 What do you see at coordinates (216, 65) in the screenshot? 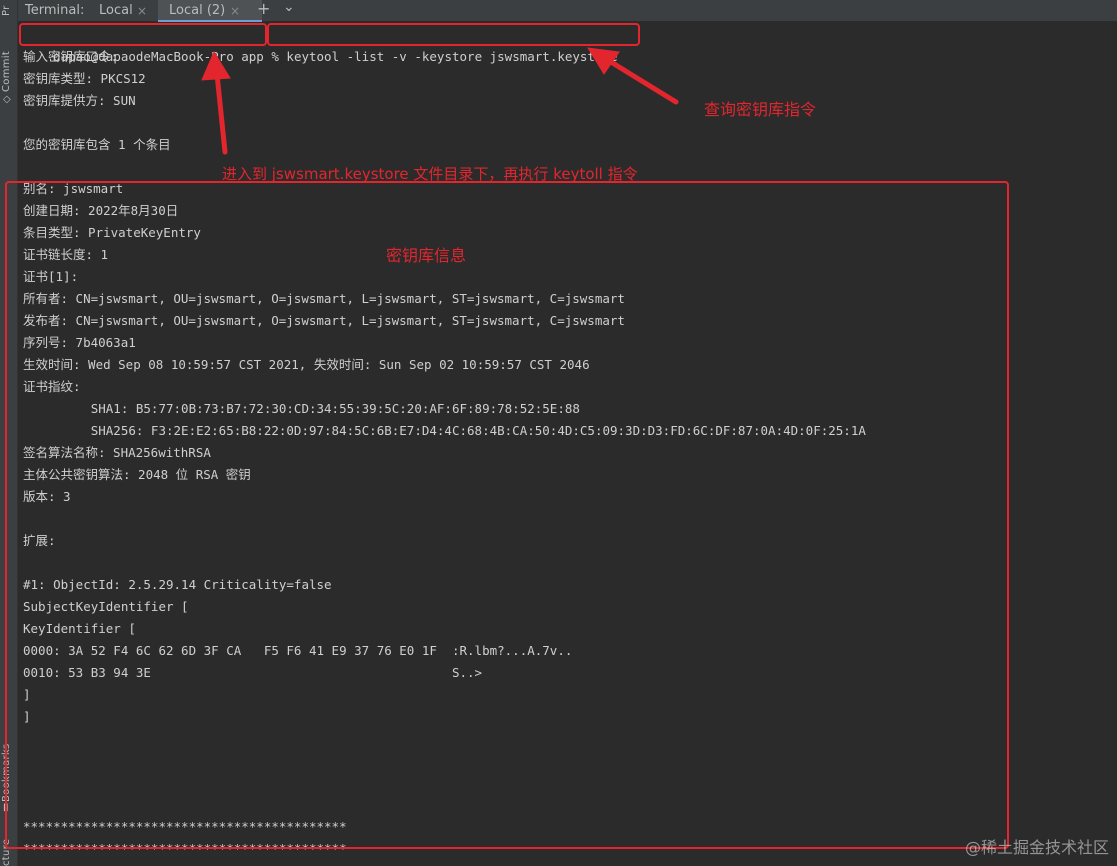
I see `arrow-up-head` at bounding box center [216, 65].